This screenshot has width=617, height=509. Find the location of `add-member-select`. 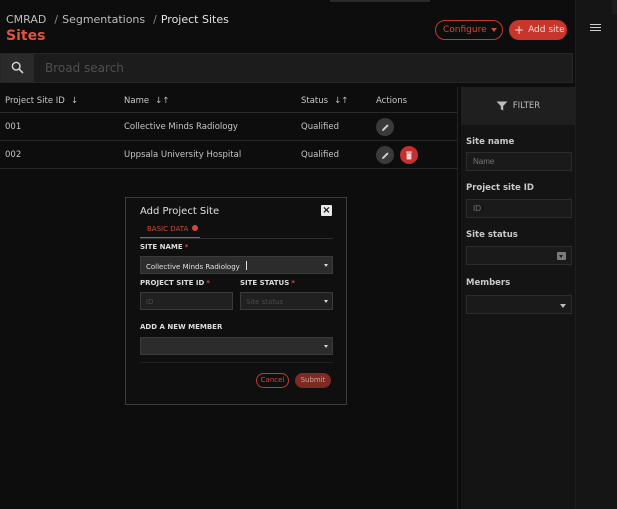

add-member-select is located at coordinates (236, 346).